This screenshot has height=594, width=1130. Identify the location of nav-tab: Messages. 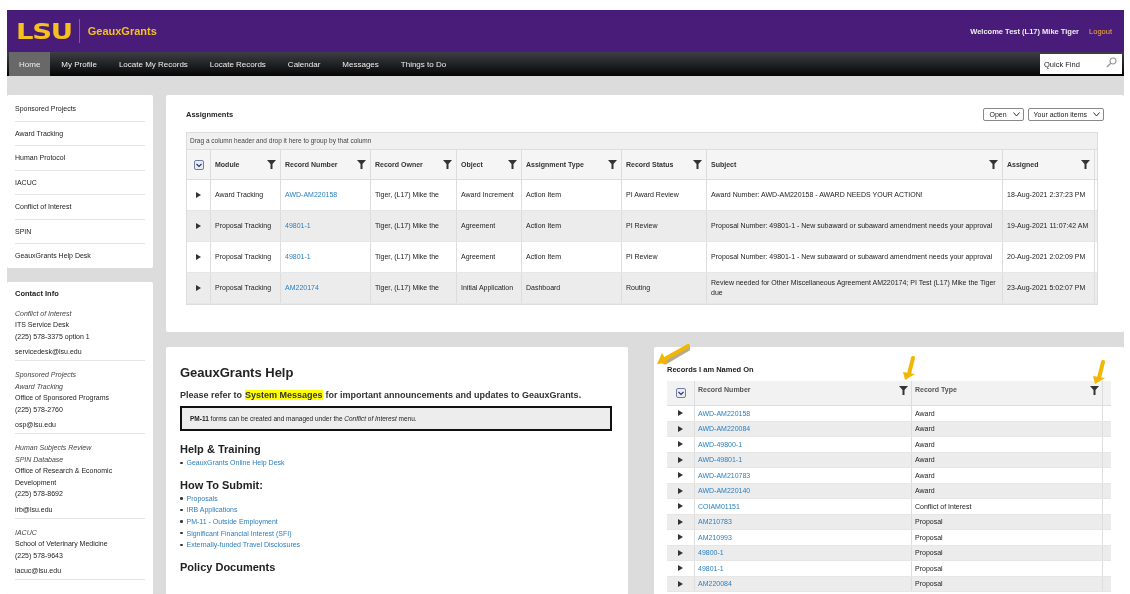
(360, 64).